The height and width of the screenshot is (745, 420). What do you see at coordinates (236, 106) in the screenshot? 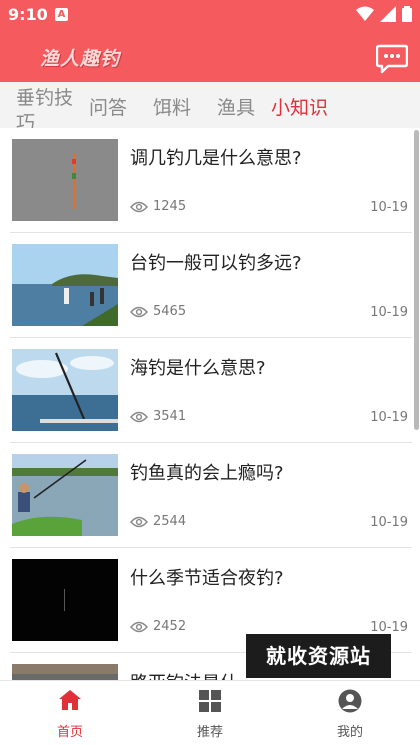
I see `tab-gear: 渔具` at bounding box center [236, 106].